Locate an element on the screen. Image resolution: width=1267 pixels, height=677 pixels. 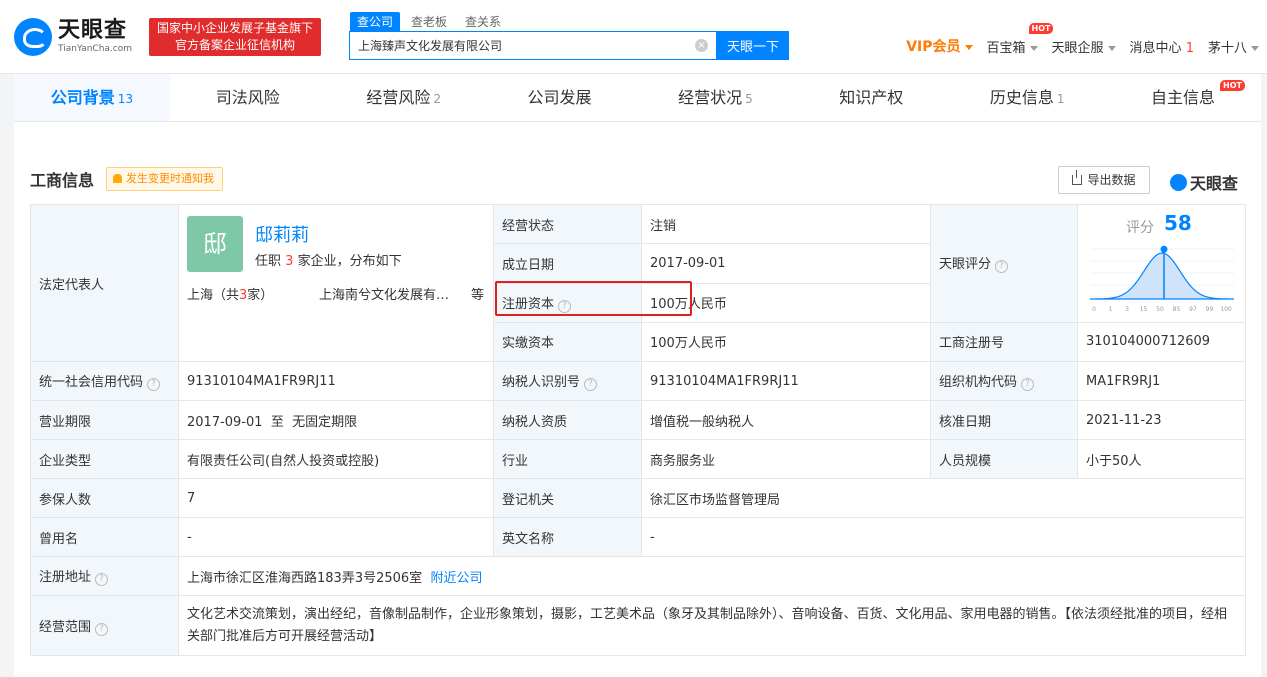
axis-tick-label: 85 is located at coordinates (1177, 309).